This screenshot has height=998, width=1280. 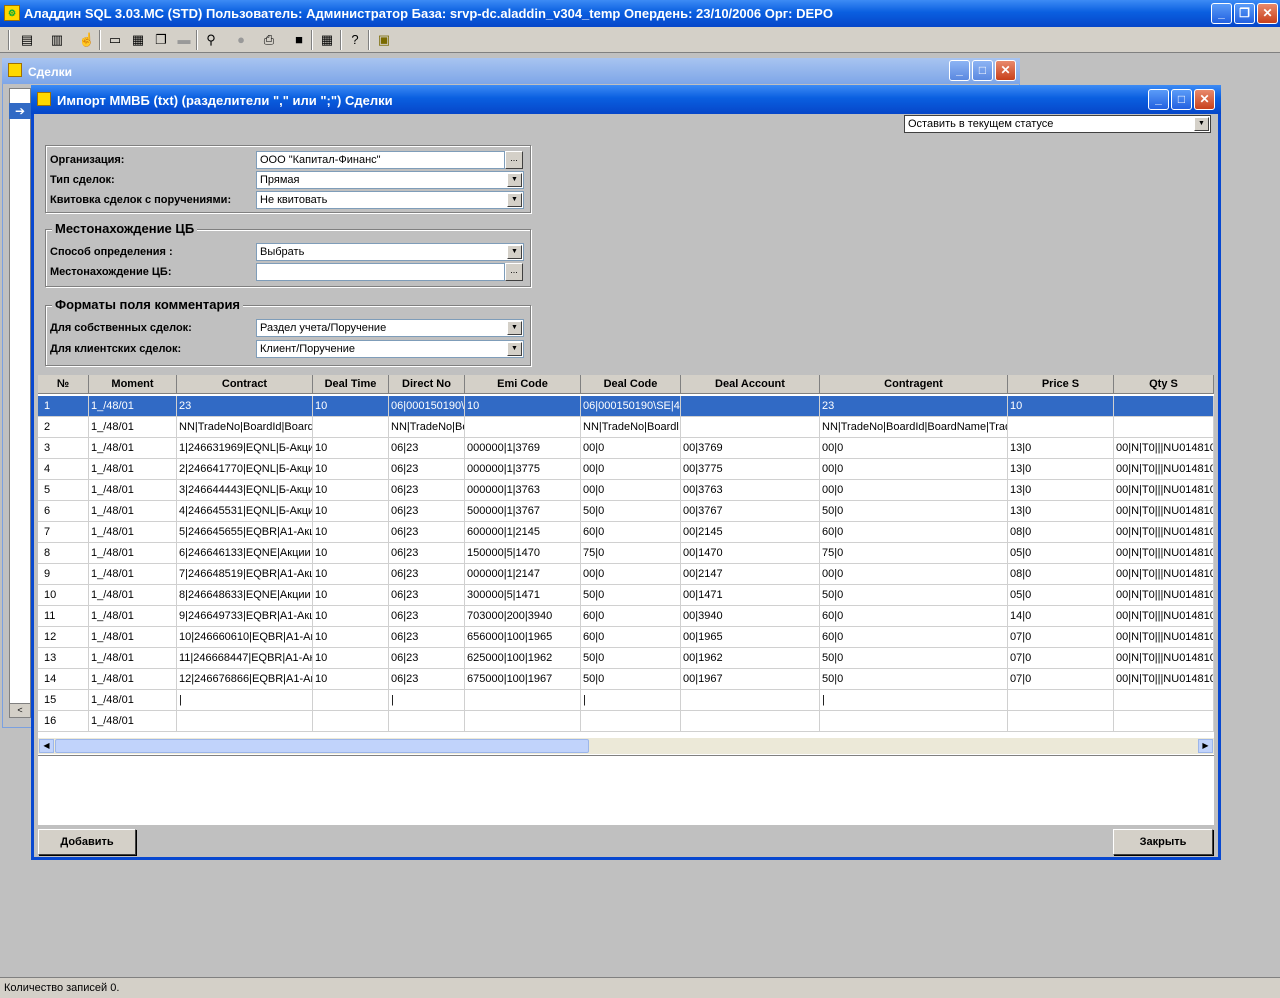 I want to click on table-cell: 656000|100|1965, so click(x=523, y=637).